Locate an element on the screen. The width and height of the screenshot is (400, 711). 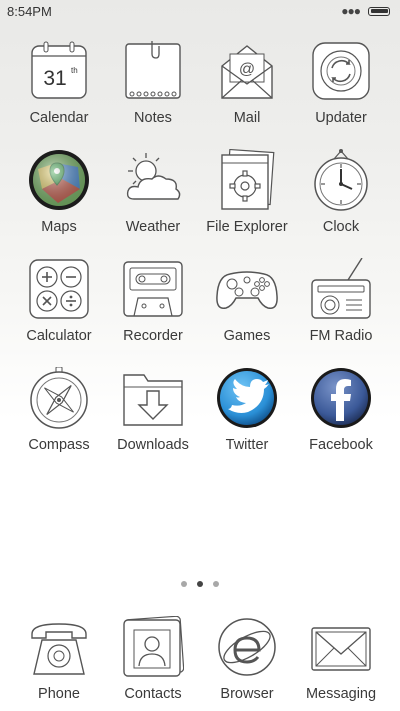
calendar-icon: 31 th is located at coordinates (59, 71).